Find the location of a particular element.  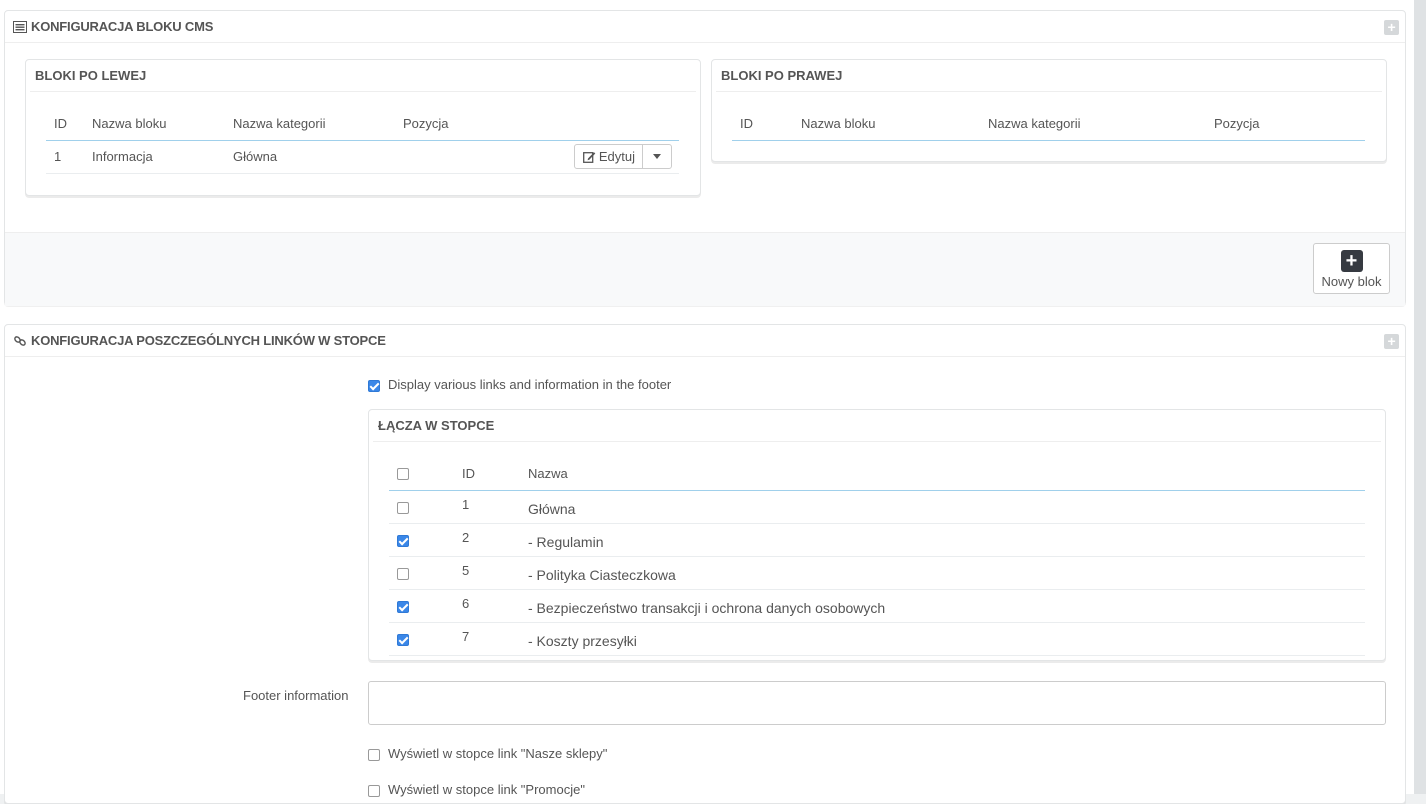

row-id: 2 is located at coordinates (495, 540).